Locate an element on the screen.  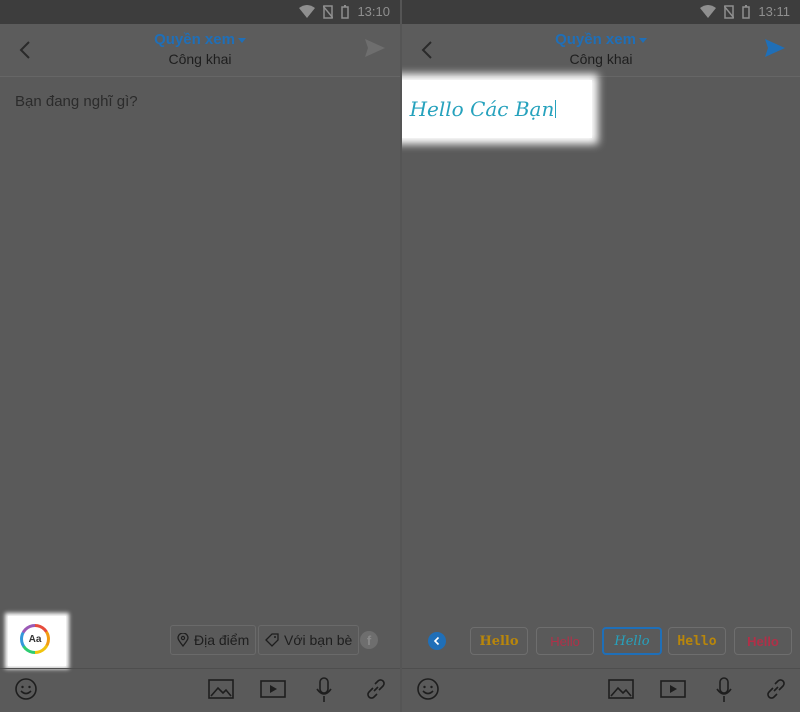
facebook-icon: f is located at coordinates (369, 640).